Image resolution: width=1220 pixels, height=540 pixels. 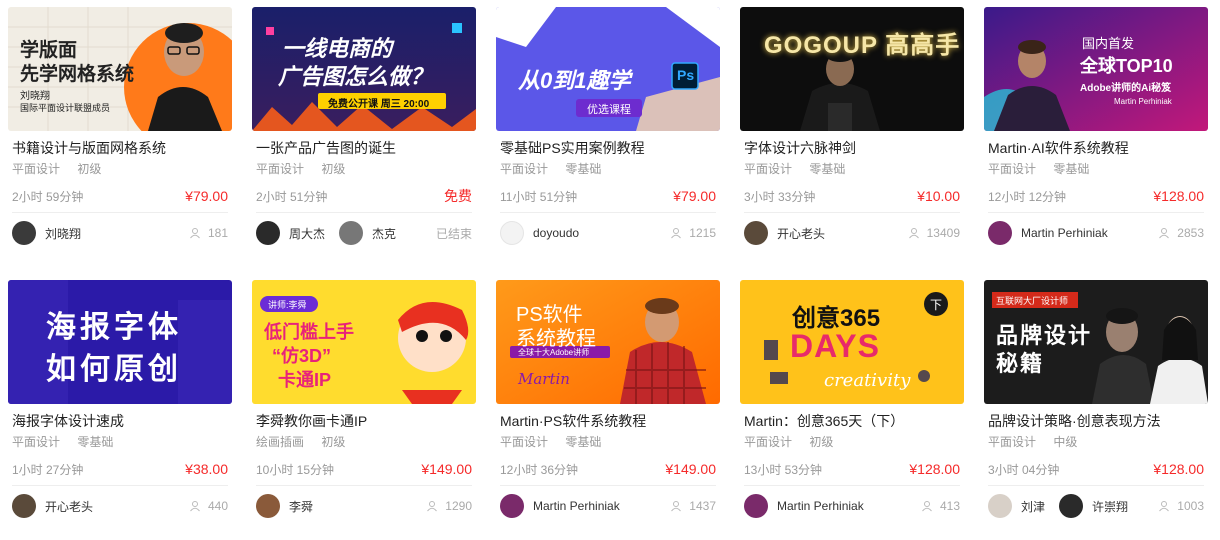 What do you see at coordinates (1190, 506) in the screenshot?
I see `student-count-value: 1003` at bounding box center [1190, 506].